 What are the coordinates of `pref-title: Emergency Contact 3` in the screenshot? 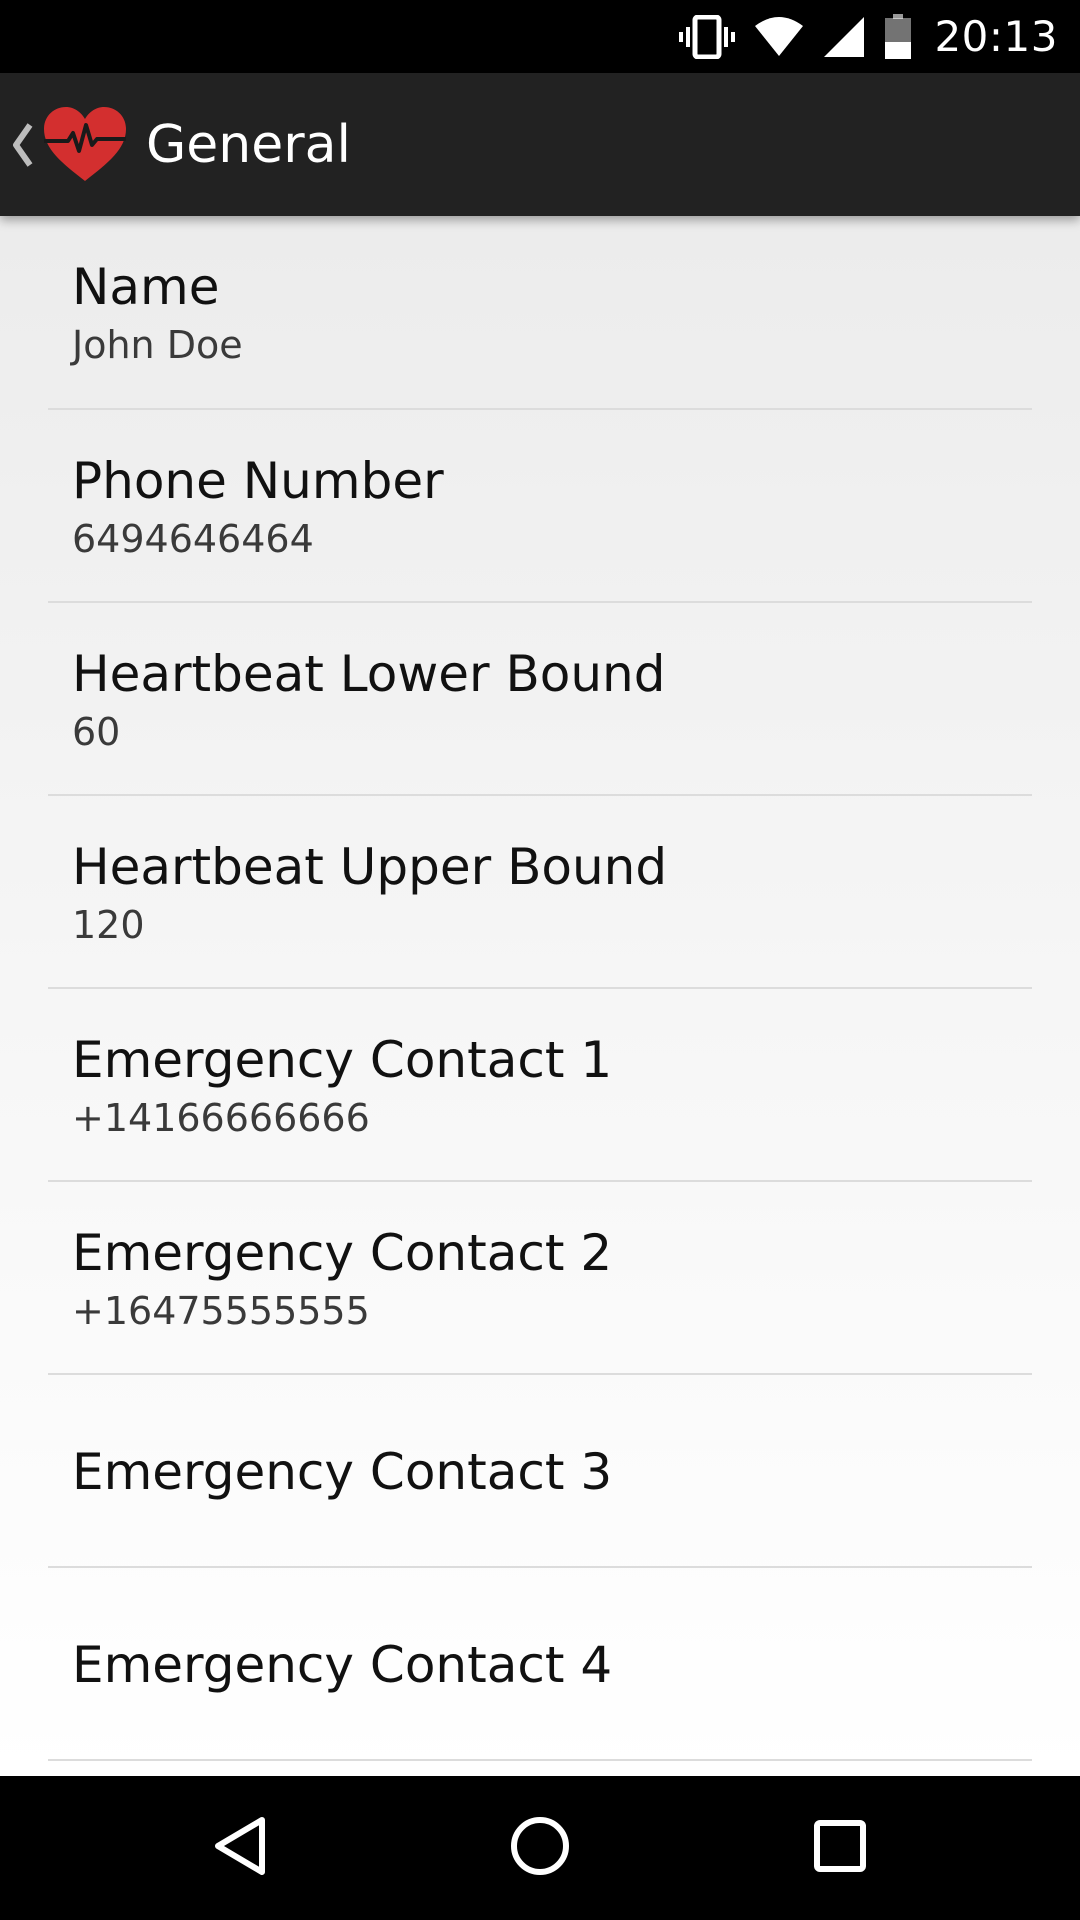 It's located at (342, 1471).